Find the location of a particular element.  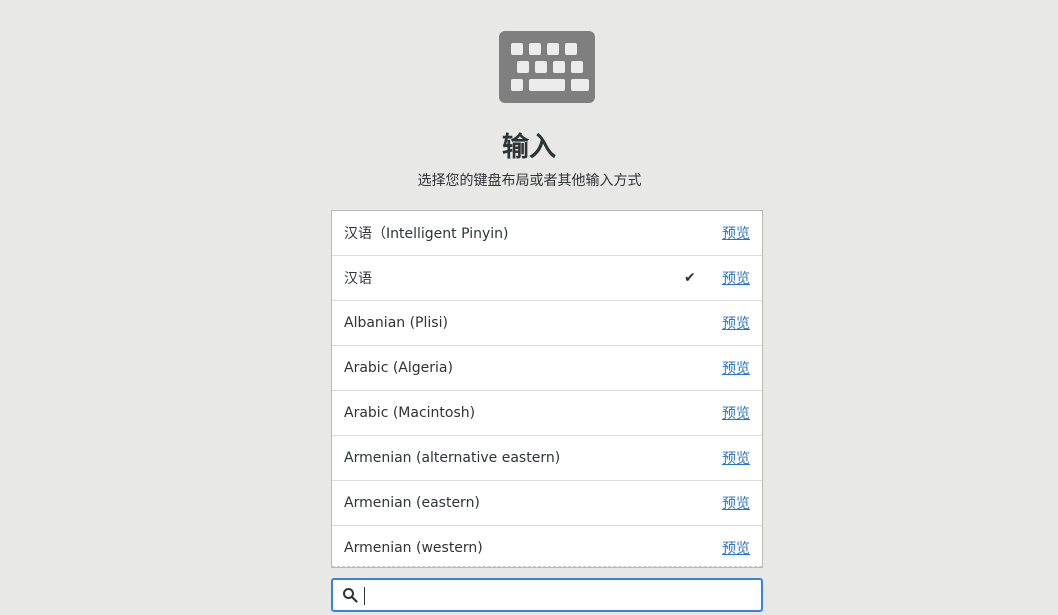

search-box is located at coordinates (547, 595).